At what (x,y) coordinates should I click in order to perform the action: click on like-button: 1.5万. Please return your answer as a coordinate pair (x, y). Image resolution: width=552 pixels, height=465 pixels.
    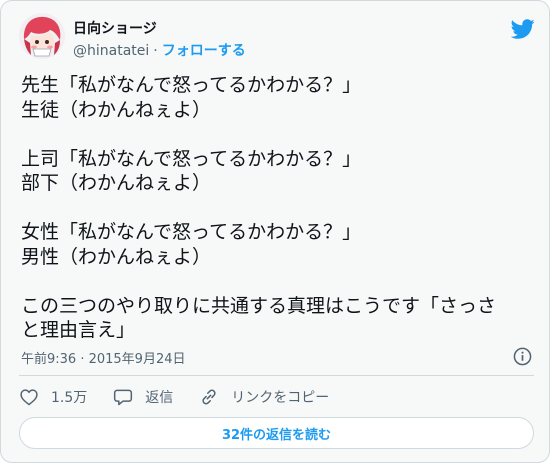
    Looking at the image, I should click on (53, 397).